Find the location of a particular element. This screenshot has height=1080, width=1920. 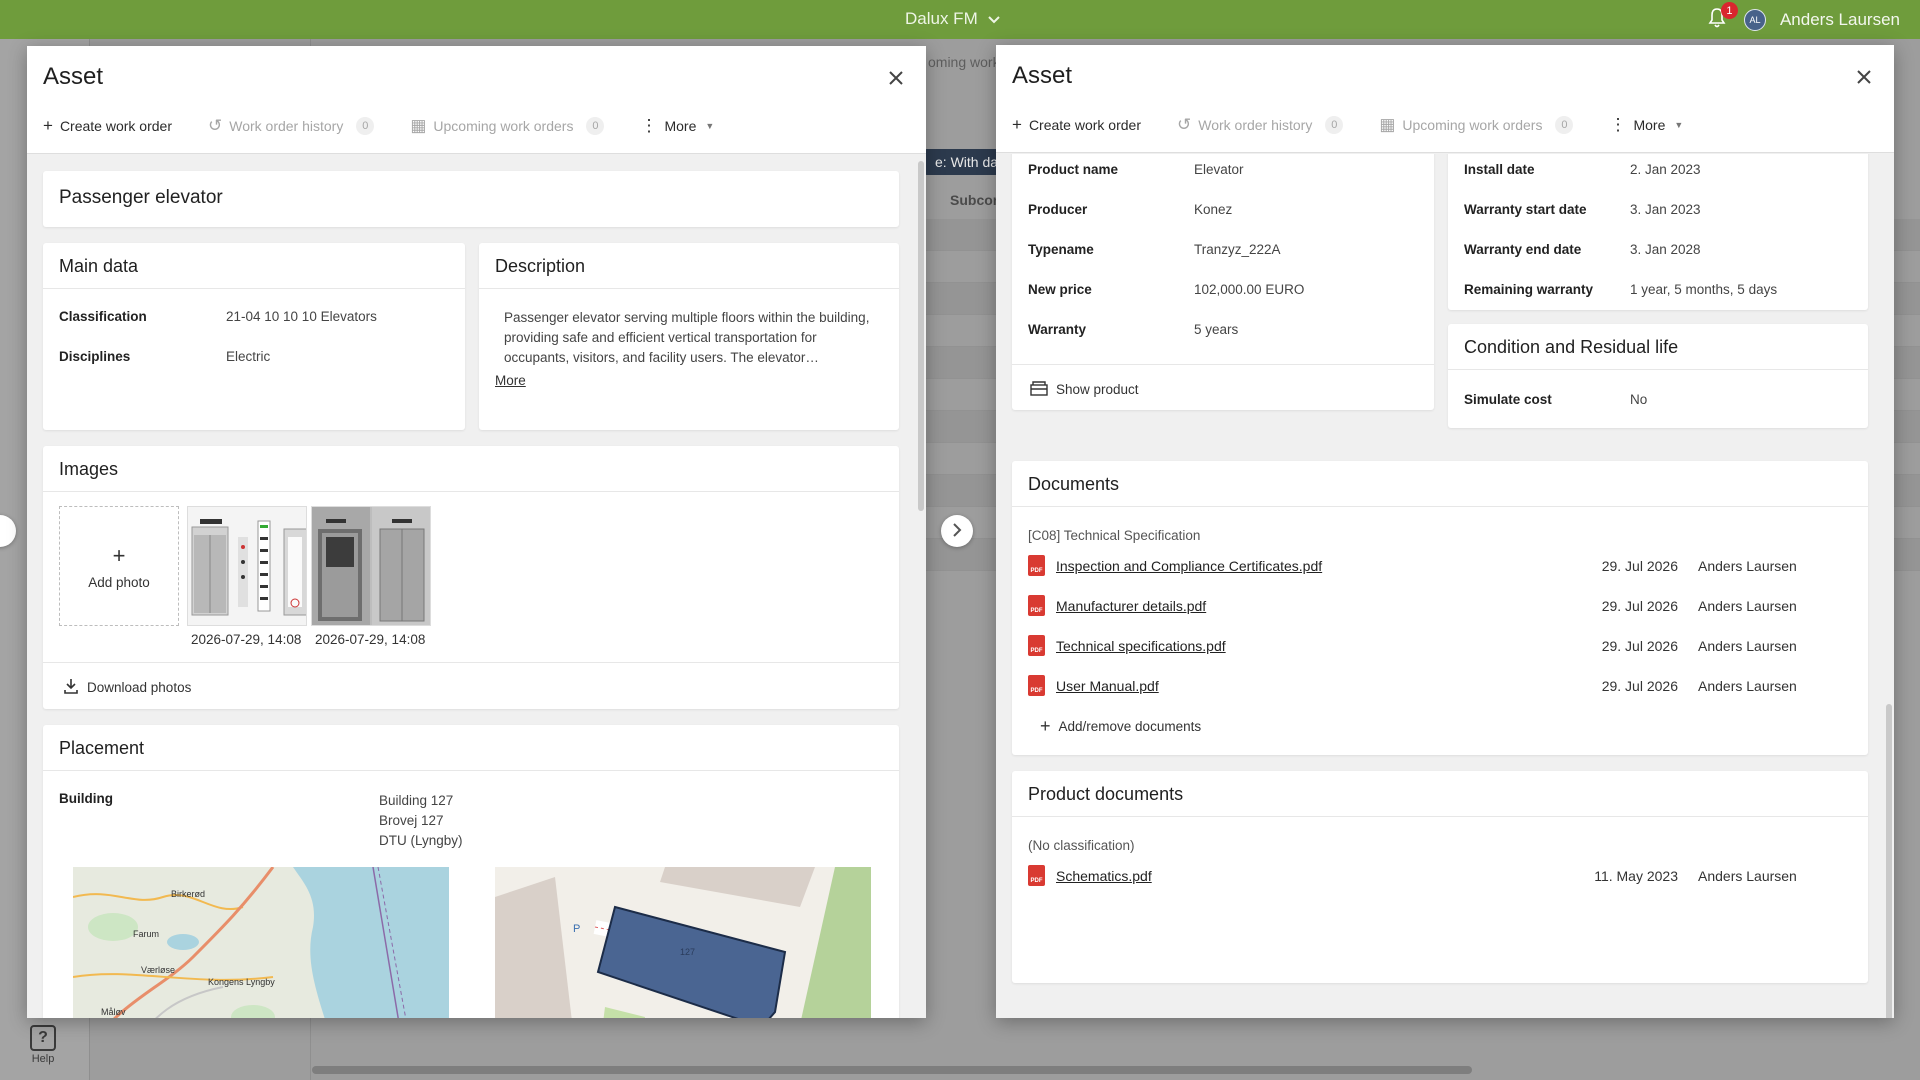

map-label-kongens-lyngby: Kongens Lyngby is located at coordinates (241, 982).